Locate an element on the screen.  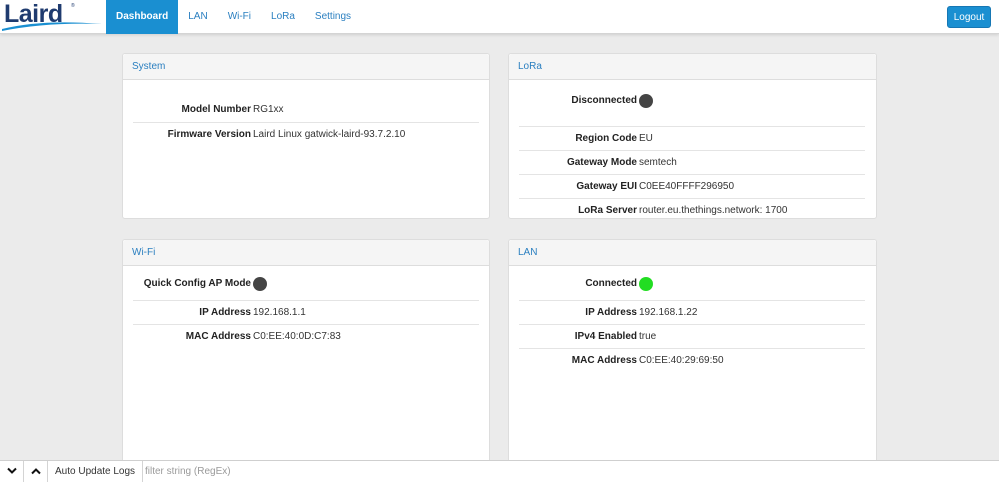
row-label: Quick Config AP Mode is located at coordinates (197, 283).